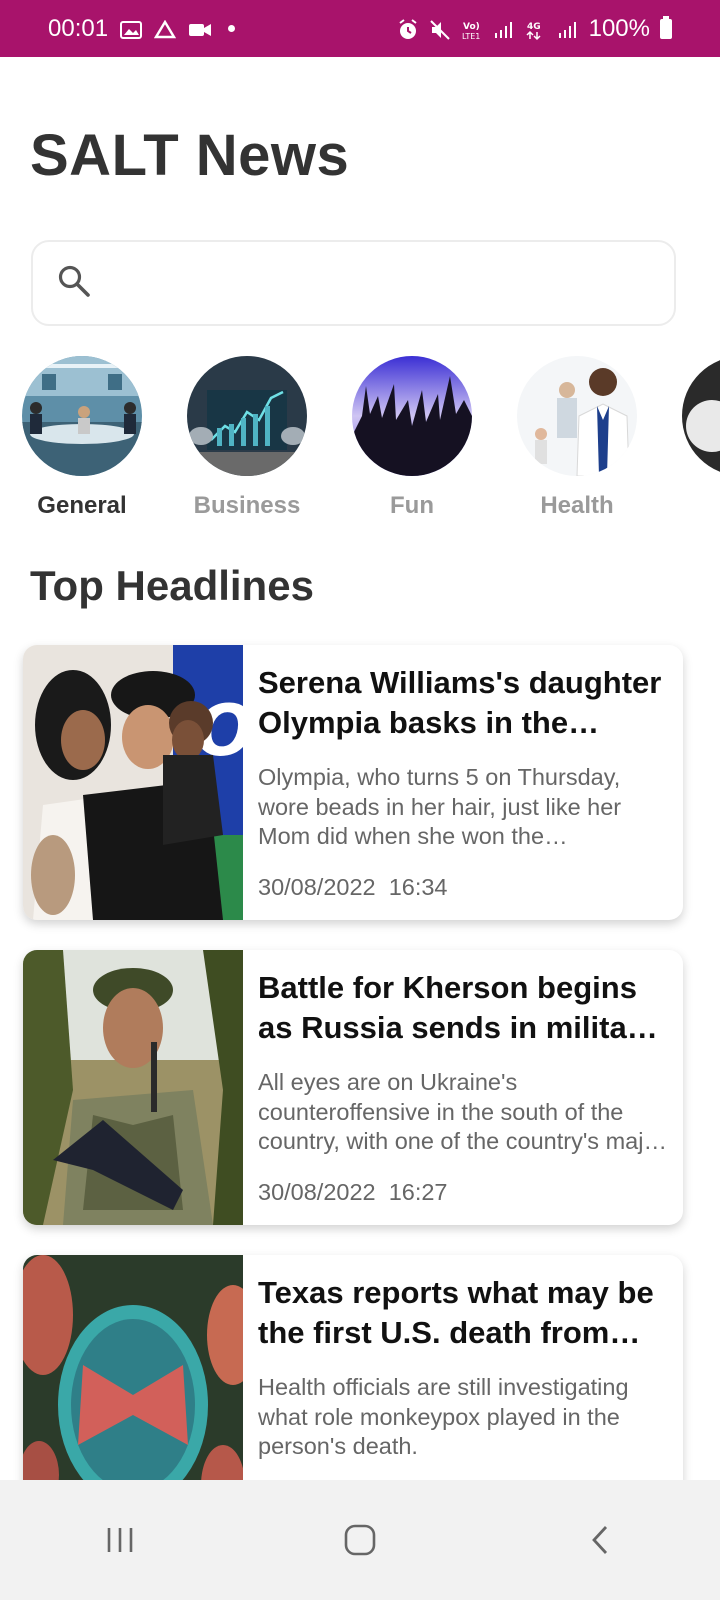 The height and width of the screenshot is (1600, 720). I want to click on category-fun-image, so click(412, 416).